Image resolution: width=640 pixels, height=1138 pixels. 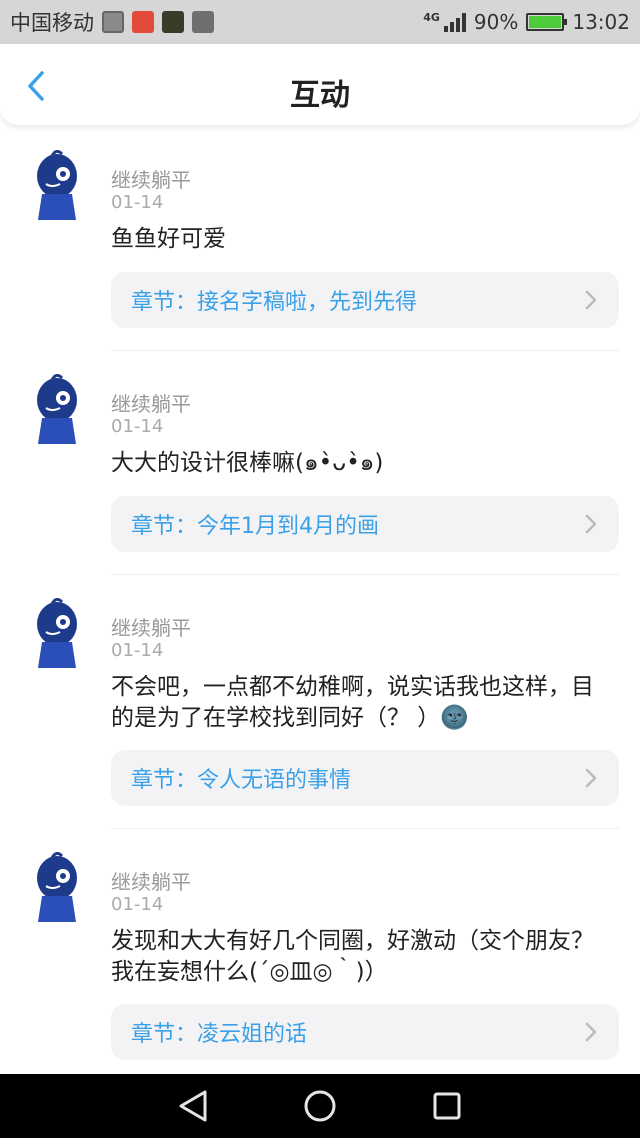 I want to click on app-notification-icon, so click(x=143, y=22).